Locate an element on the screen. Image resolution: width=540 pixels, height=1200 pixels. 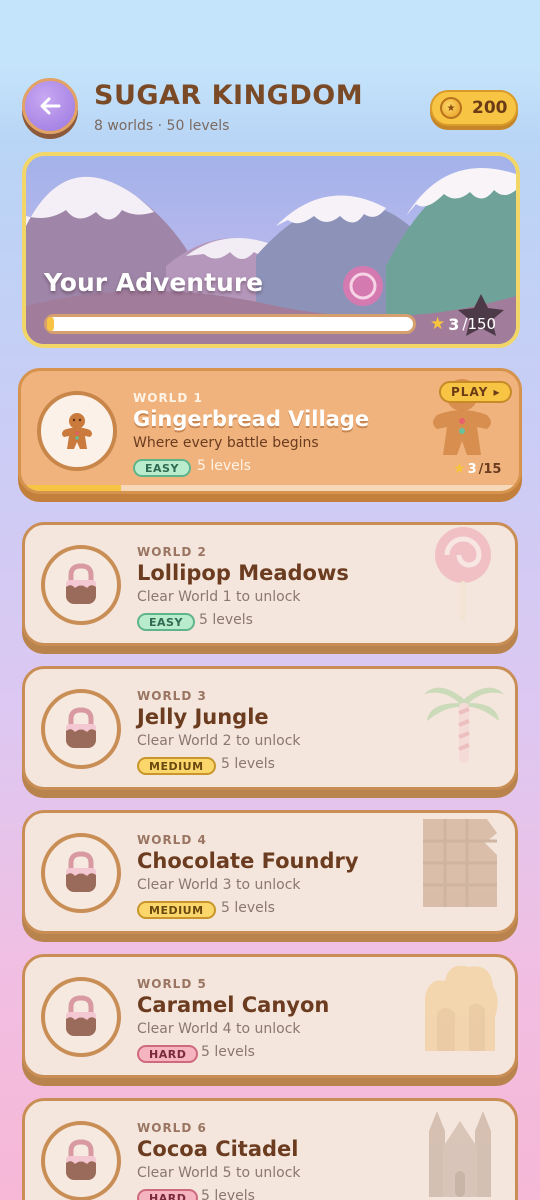
world-name: Chocolate Foundry is located at coordinates (248, 861).